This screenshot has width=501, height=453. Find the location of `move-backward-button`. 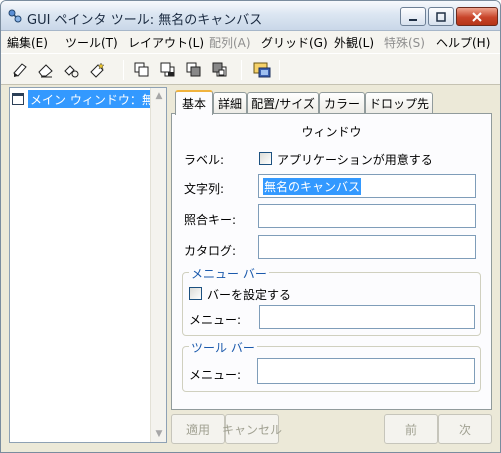

move-backward-button is located at coordinates (220, 70).